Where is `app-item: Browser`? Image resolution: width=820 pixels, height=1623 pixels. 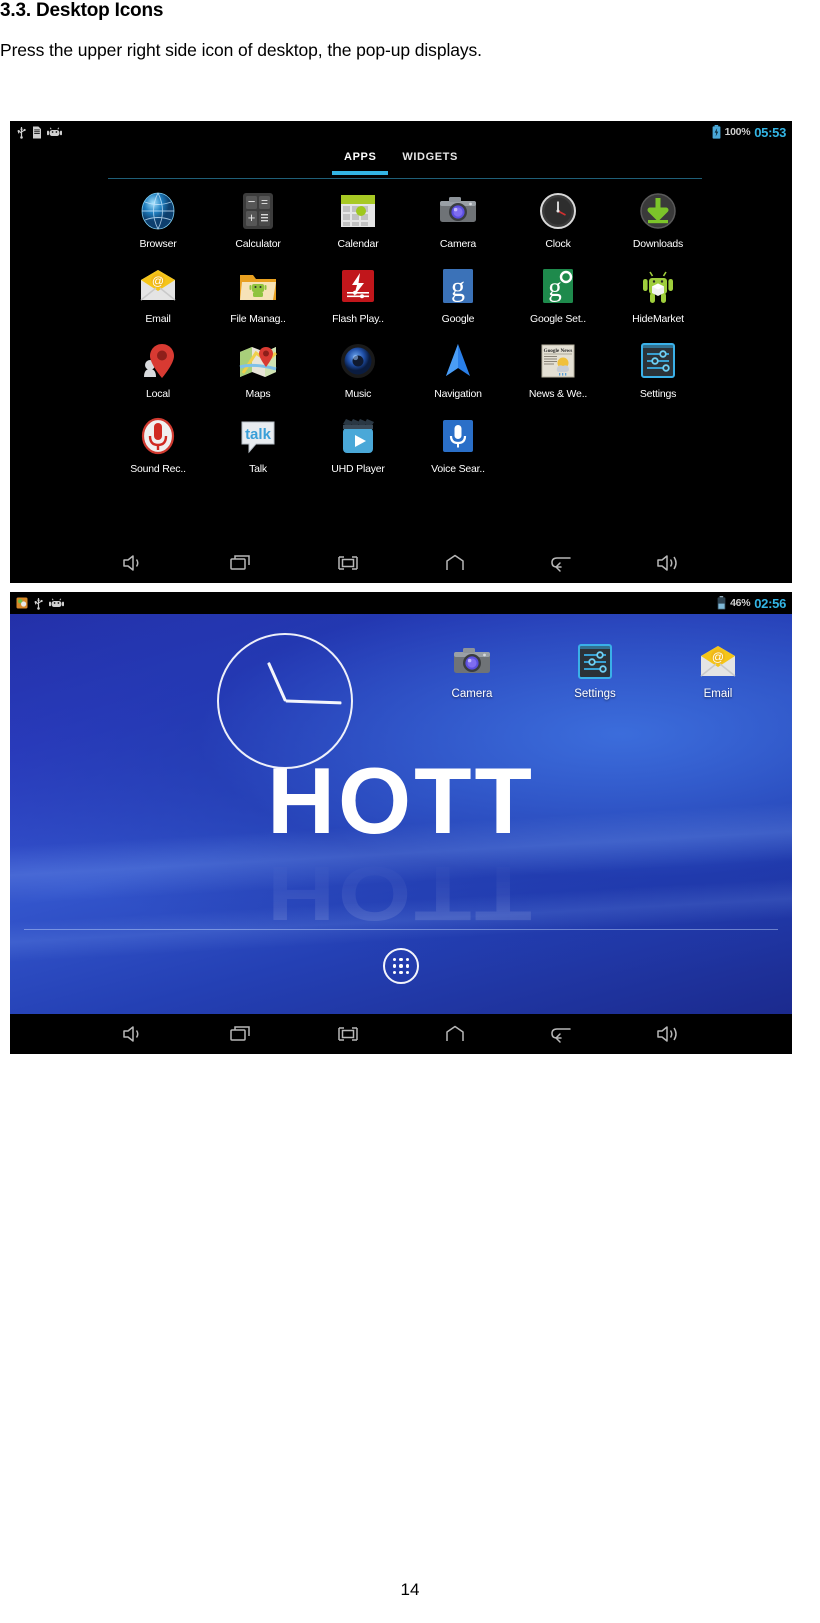 app-item: Browser is located at coordinates (158, 219).